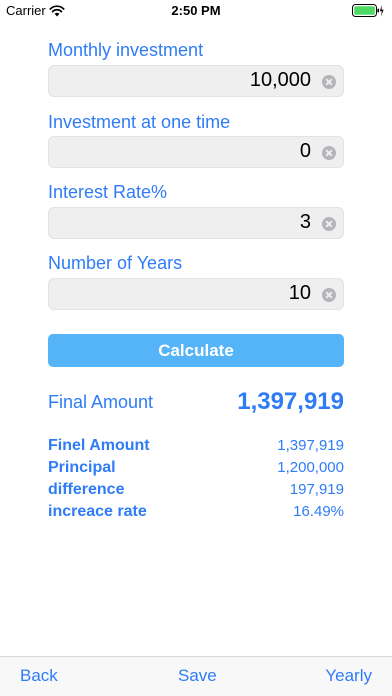 This screenshot has width=392, height=696. What do you see at coordinates (280, 80) in the screenshot?
I see `monthly-investment-value: 10,000` at bounding box center [280, 80].